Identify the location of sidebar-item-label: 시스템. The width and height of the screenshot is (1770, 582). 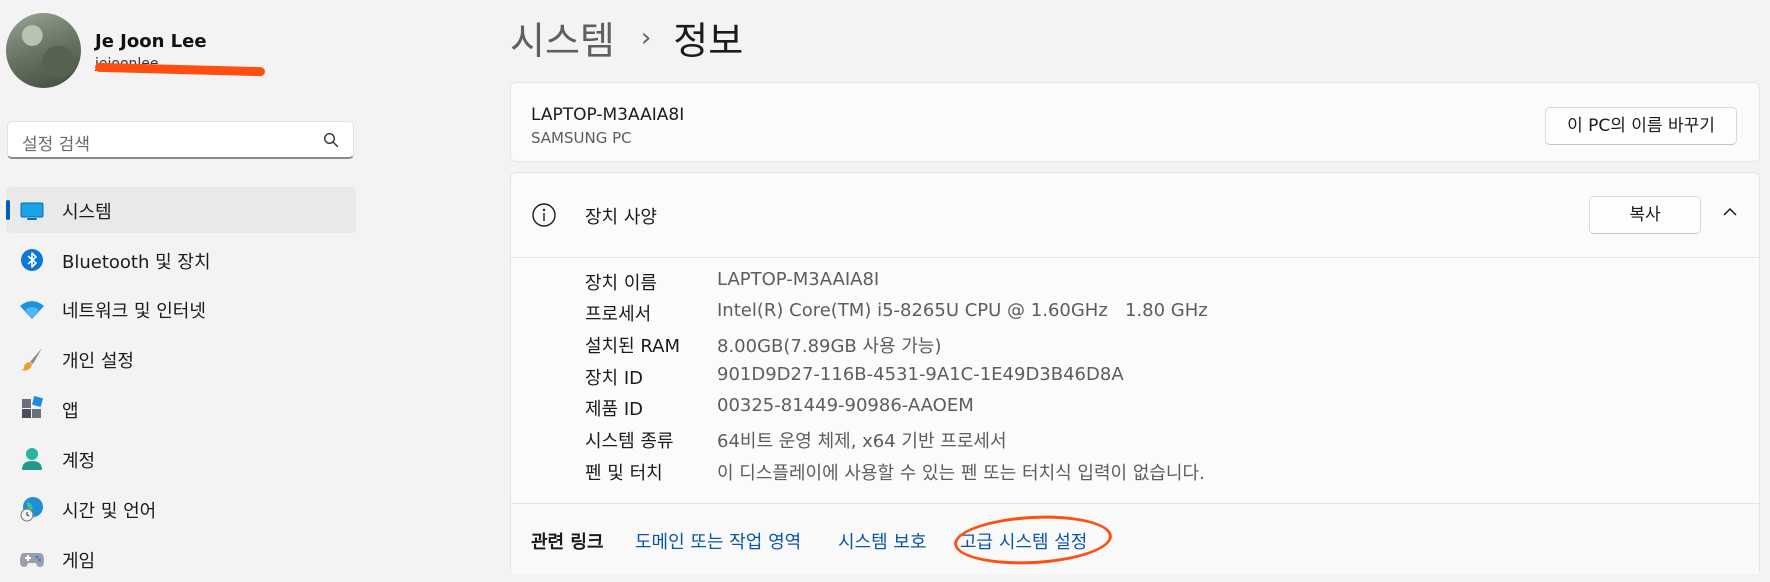
(87, 212).